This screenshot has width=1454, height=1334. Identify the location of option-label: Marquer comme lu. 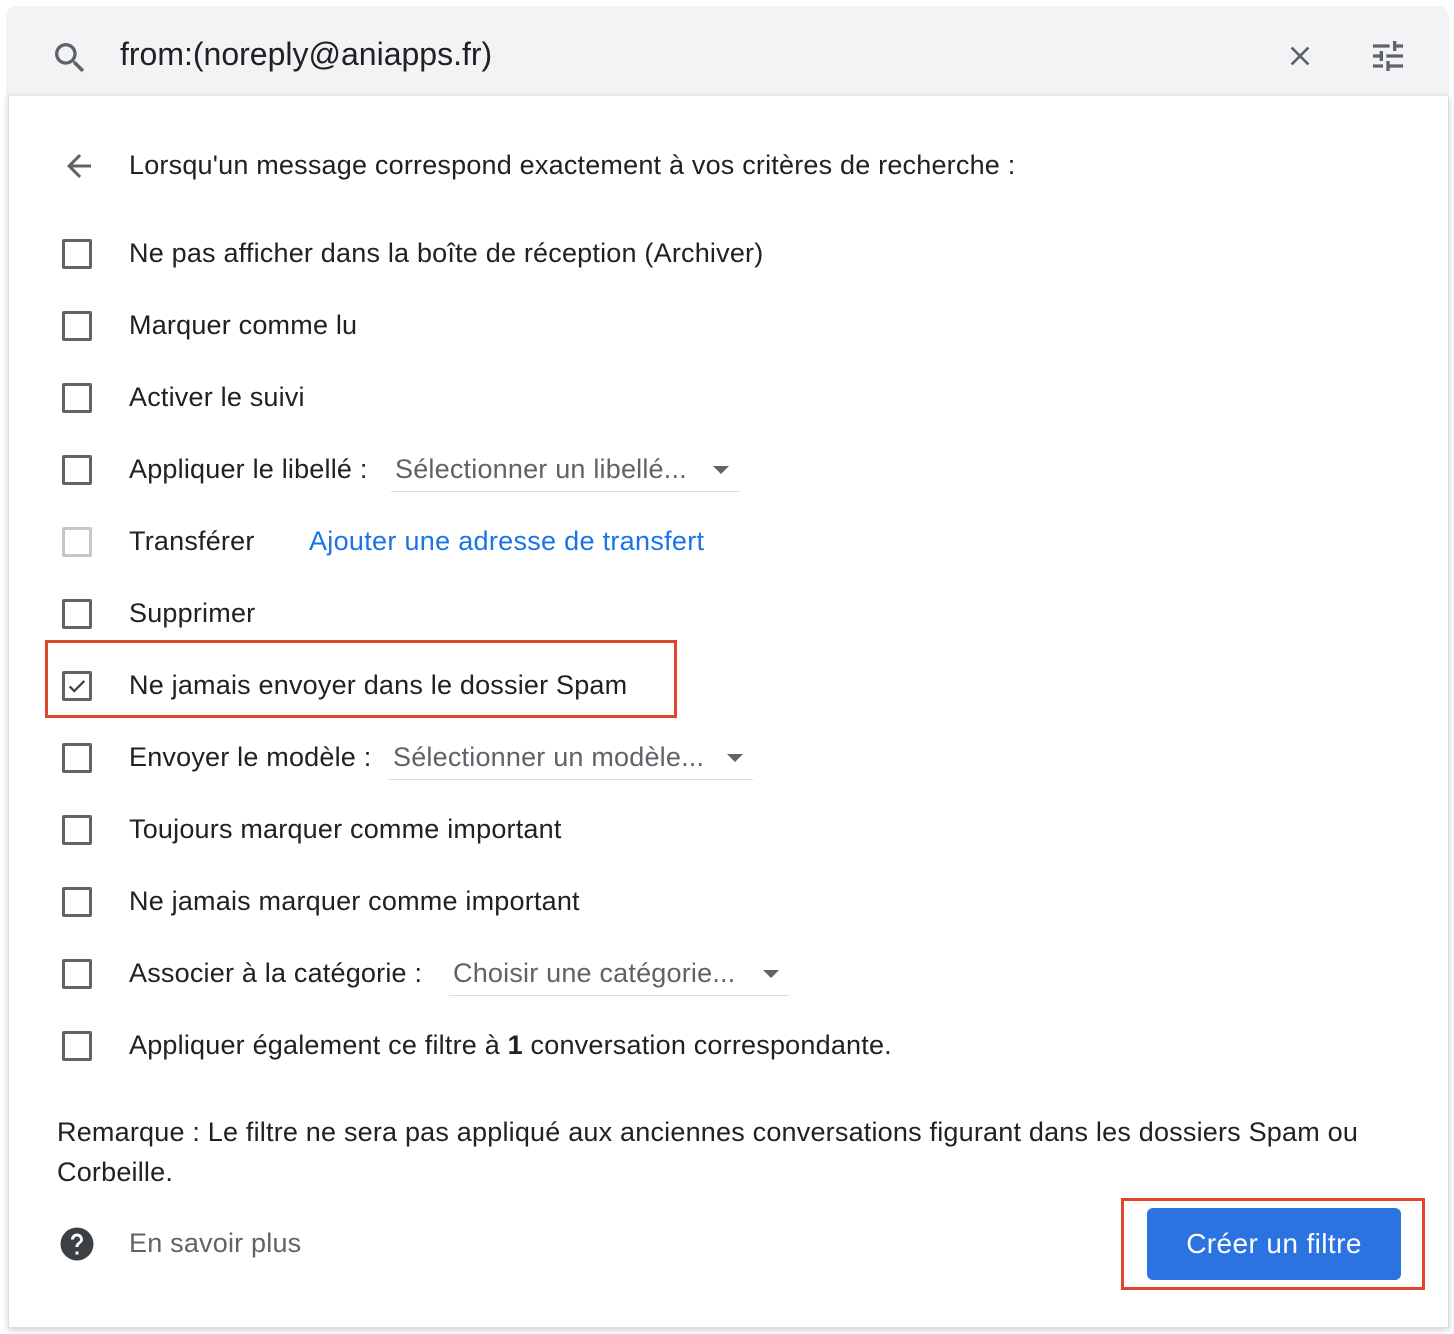
(243, 325).